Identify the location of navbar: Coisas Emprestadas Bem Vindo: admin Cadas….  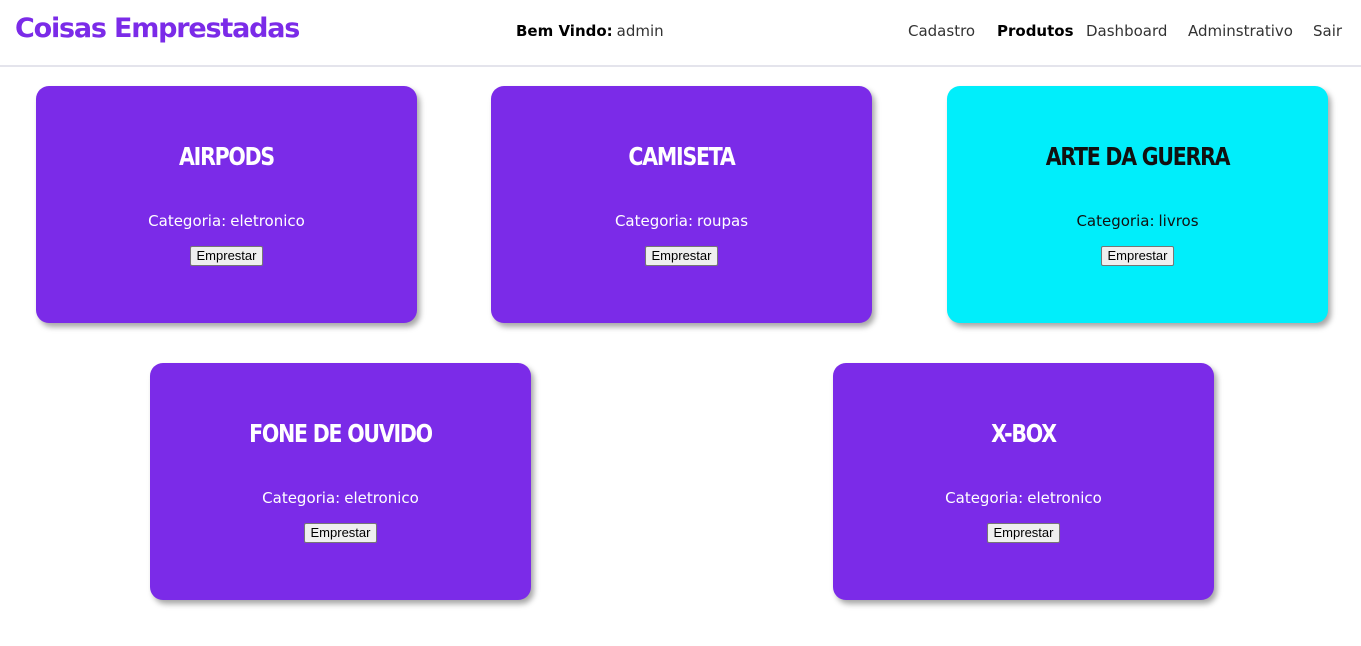
(680, 33).